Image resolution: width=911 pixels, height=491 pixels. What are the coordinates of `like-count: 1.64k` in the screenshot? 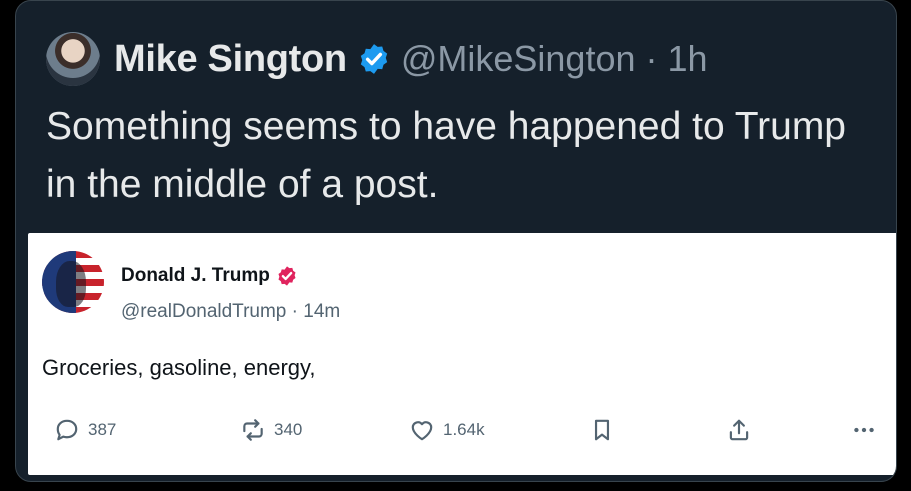 It's located at (464, 429).